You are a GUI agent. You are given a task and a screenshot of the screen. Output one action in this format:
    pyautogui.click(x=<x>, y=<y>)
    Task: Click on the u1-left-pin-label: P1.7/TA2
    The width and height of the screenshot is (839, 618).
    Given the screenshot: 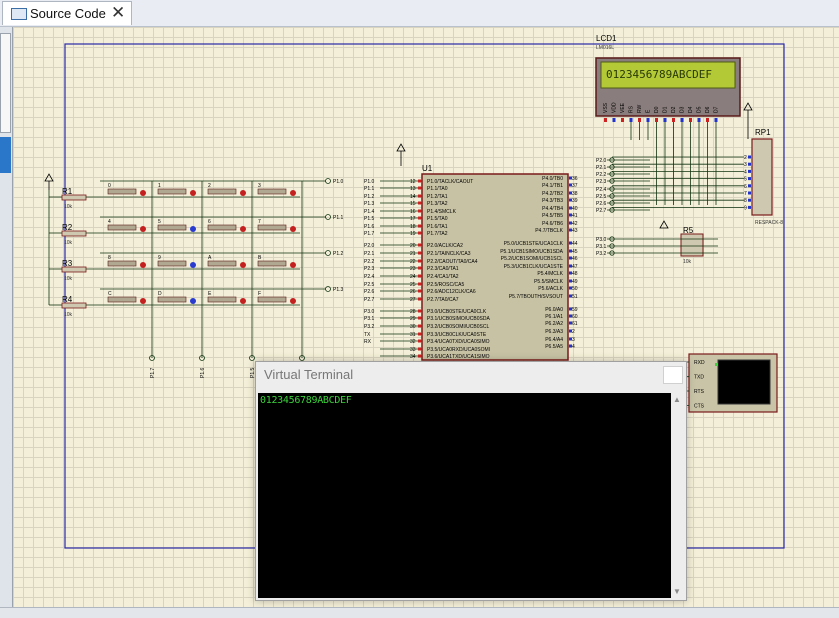 What is the action you would take?
    pyautogui.click(x=437, y=234)
    